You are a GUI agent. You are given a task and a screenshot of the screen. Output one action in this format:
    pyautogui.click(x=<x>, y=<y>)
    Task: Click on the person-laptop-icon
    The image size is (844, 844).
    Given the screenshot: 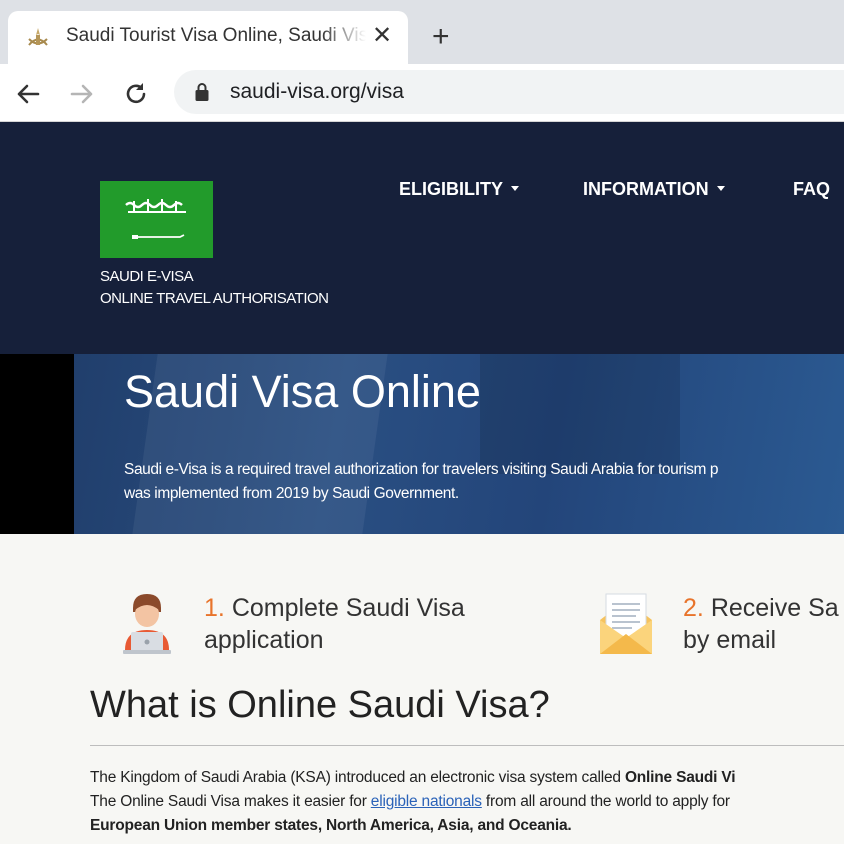 What is the action you would take?
    pyautogui.click(x=147, y=624)
    